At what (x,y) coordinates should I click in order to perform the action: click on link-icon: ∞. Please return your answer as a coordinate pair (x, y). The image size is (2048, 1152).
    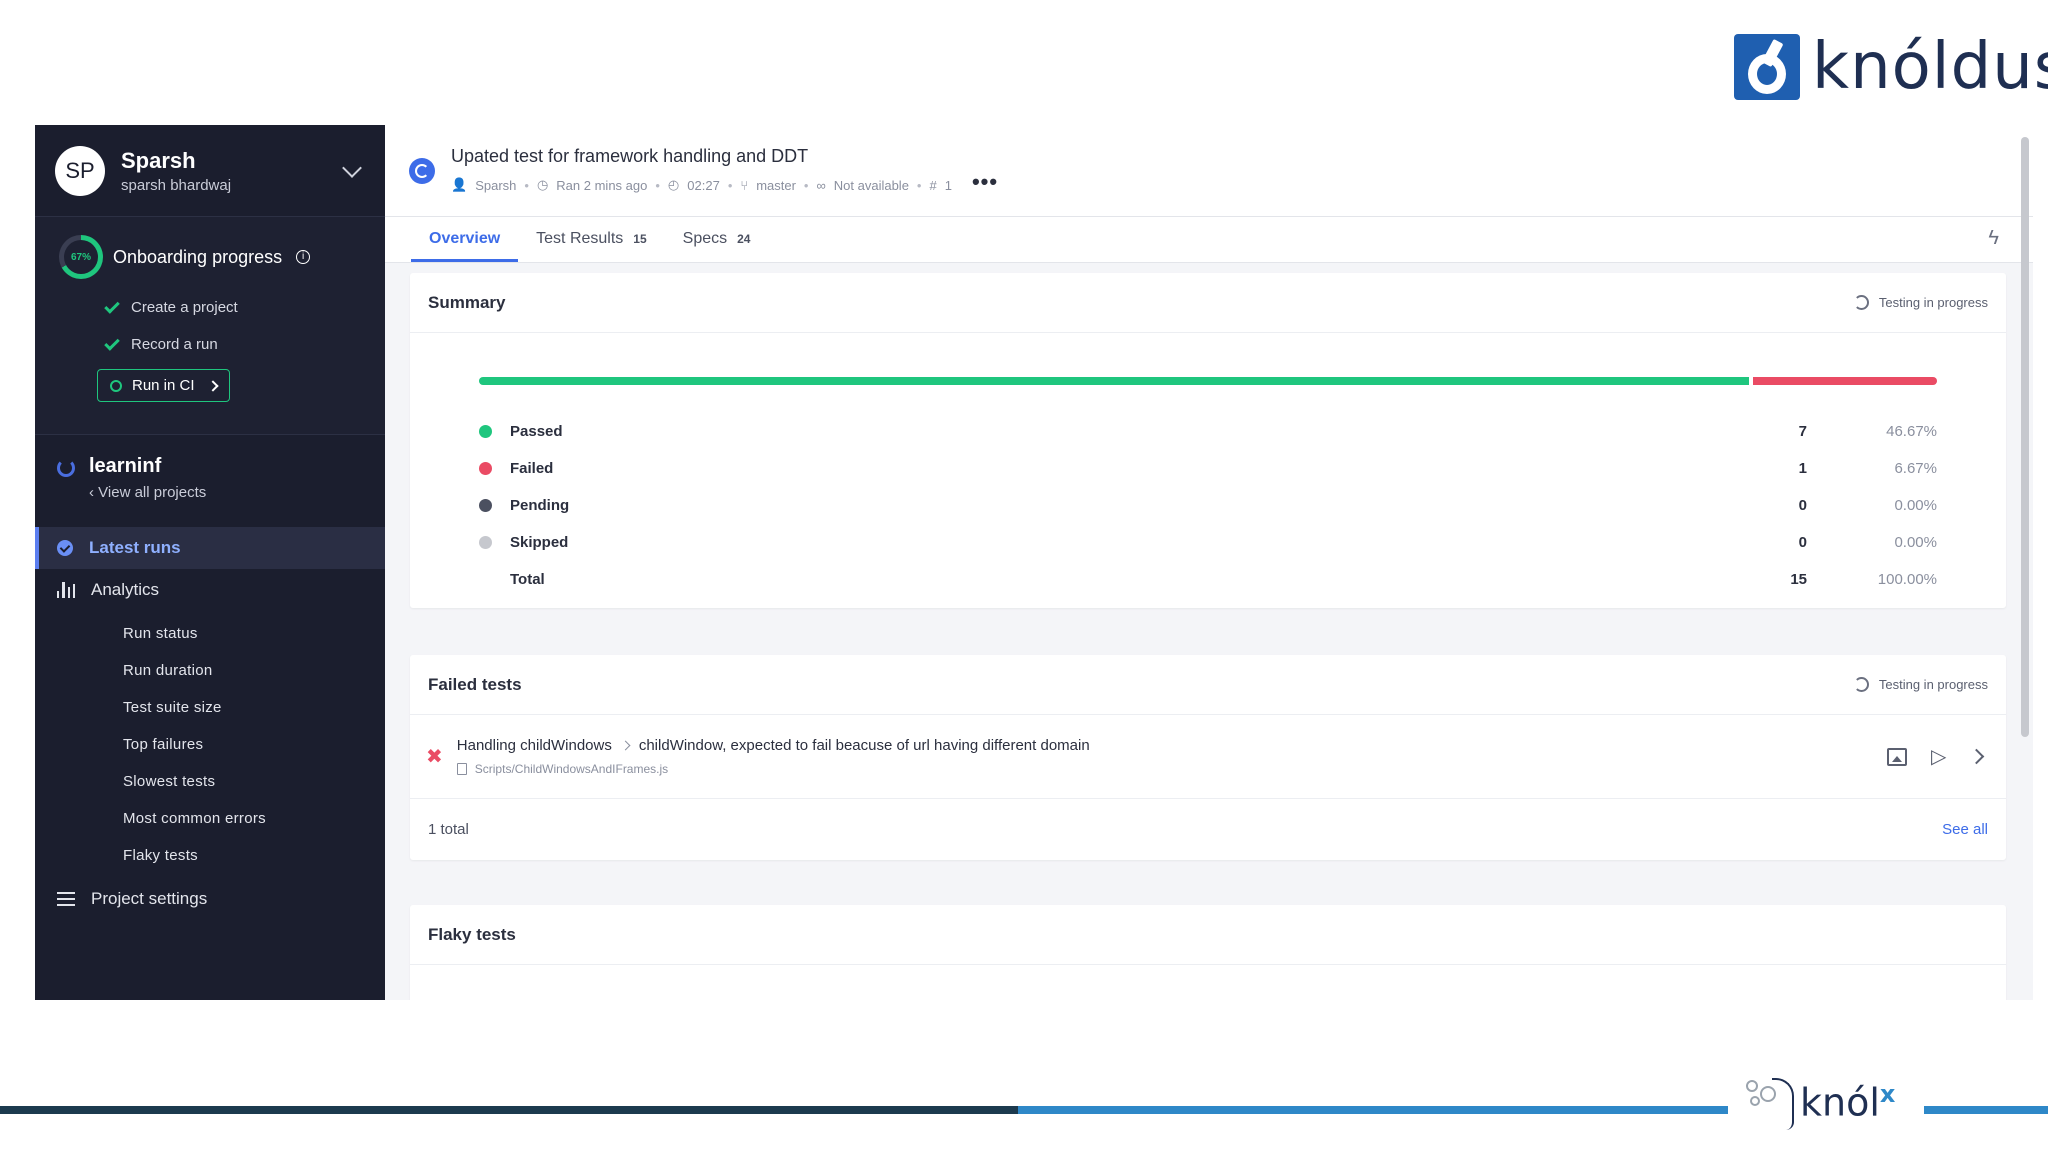
    Looking at the image, I should click on (821, 185).